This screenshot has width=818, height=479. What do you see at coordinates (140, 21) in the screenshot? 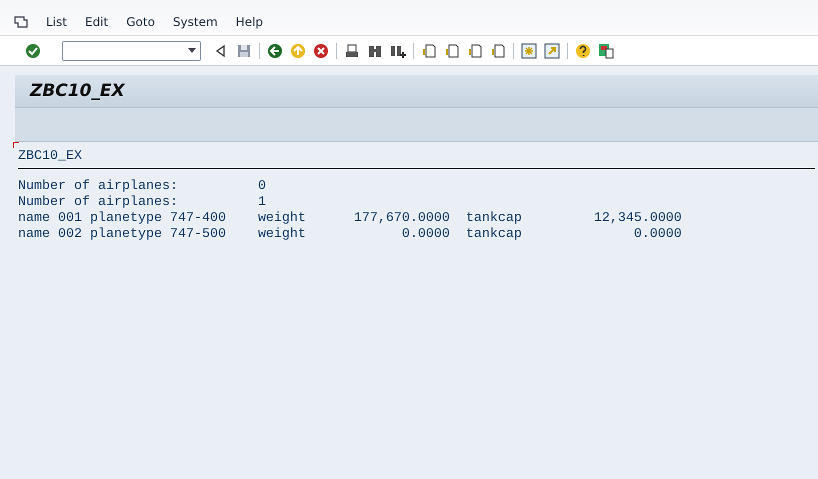
I see `menu-item: Goto` at bounding box center [140, 21].